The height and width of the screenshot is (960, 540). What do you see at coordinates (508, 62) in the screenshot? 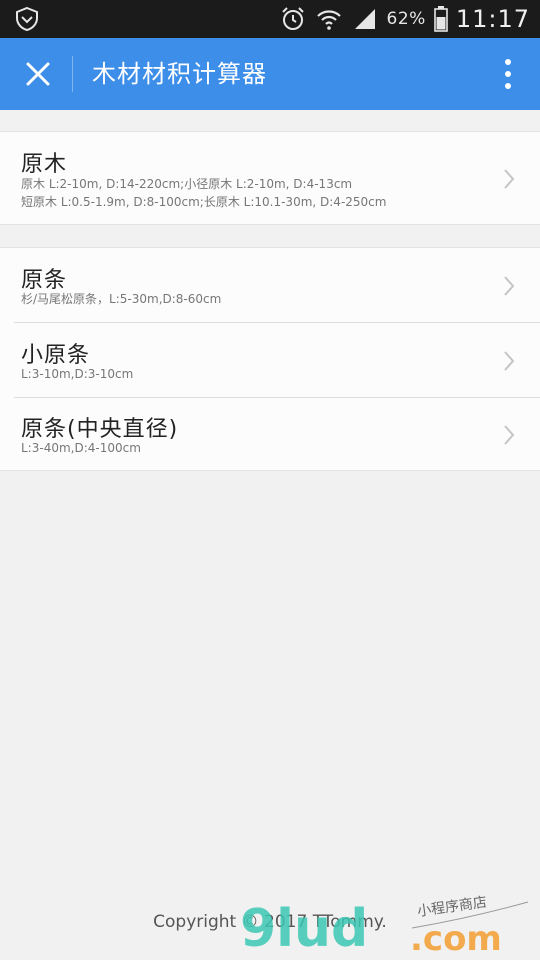
I see `more-vertical-icon` at bounding box center [508, 62].